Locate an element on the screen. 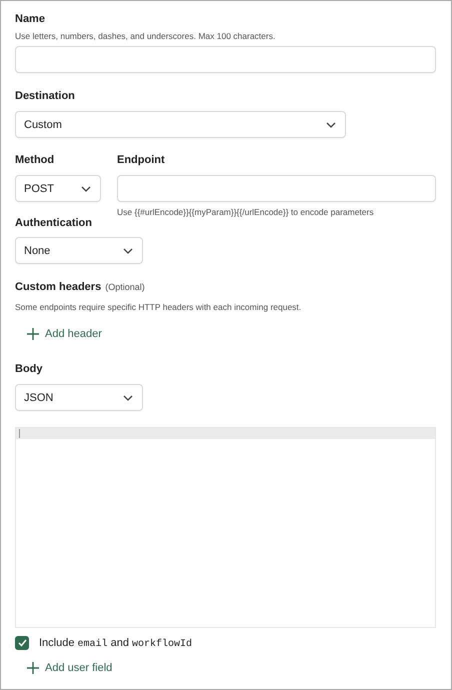 The width and height of the screenshot is (452, 690). checkbox-label: Include email and workflowId is located at coordinates (115, 643).